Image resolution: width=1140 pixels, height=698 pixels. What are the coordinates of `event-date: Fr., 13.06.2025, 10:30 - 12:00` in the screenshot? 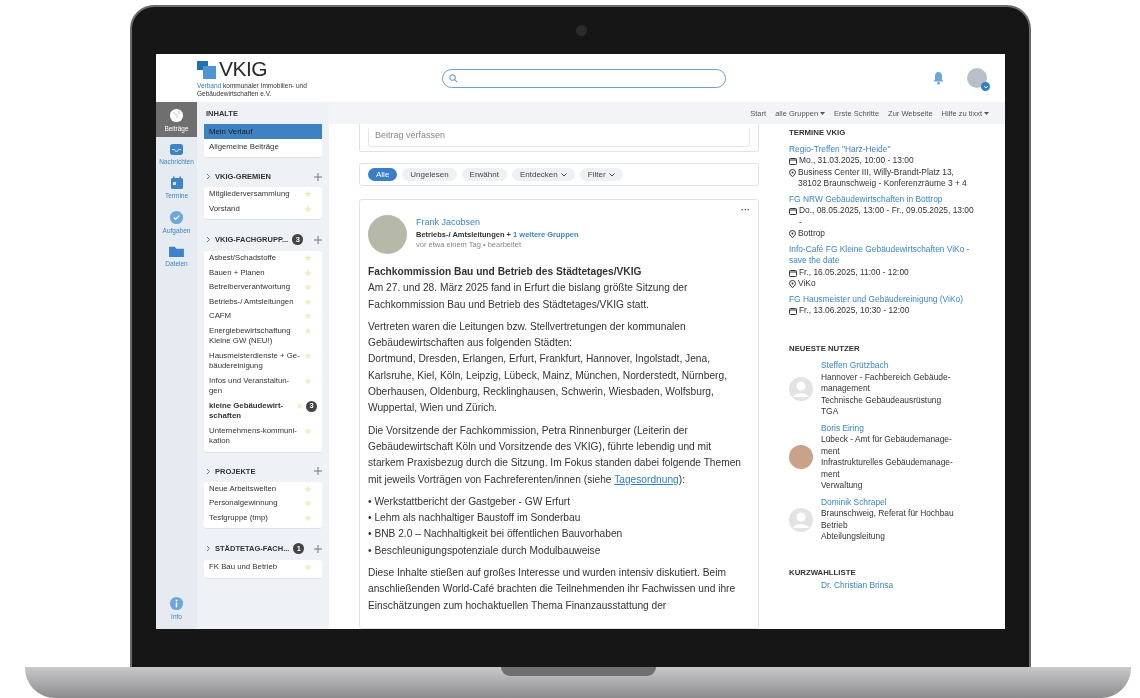 It's located at (854, 311).